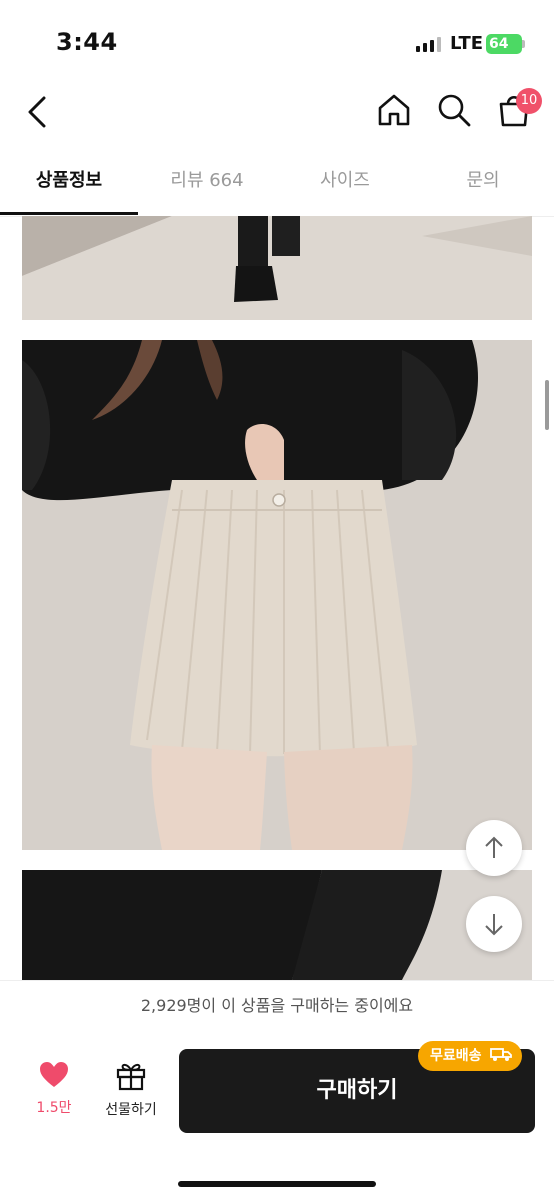 Image resolution: width=554 pixels, height=1200 pixels. I want to click on gift-button: 선물하기, so click(131, 1090).